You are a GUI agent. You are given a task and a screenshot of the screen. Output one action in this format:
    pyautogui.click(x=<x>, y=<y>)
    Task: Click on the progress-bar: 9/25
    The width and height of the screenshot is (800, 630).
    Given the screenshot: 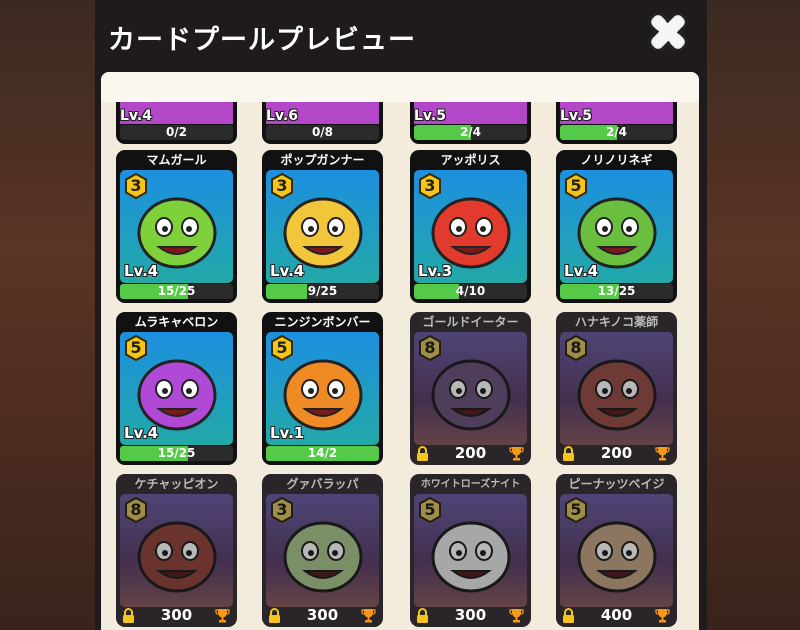 What is the action you would take?
    pyautogui.click(x=322, y=291)
    